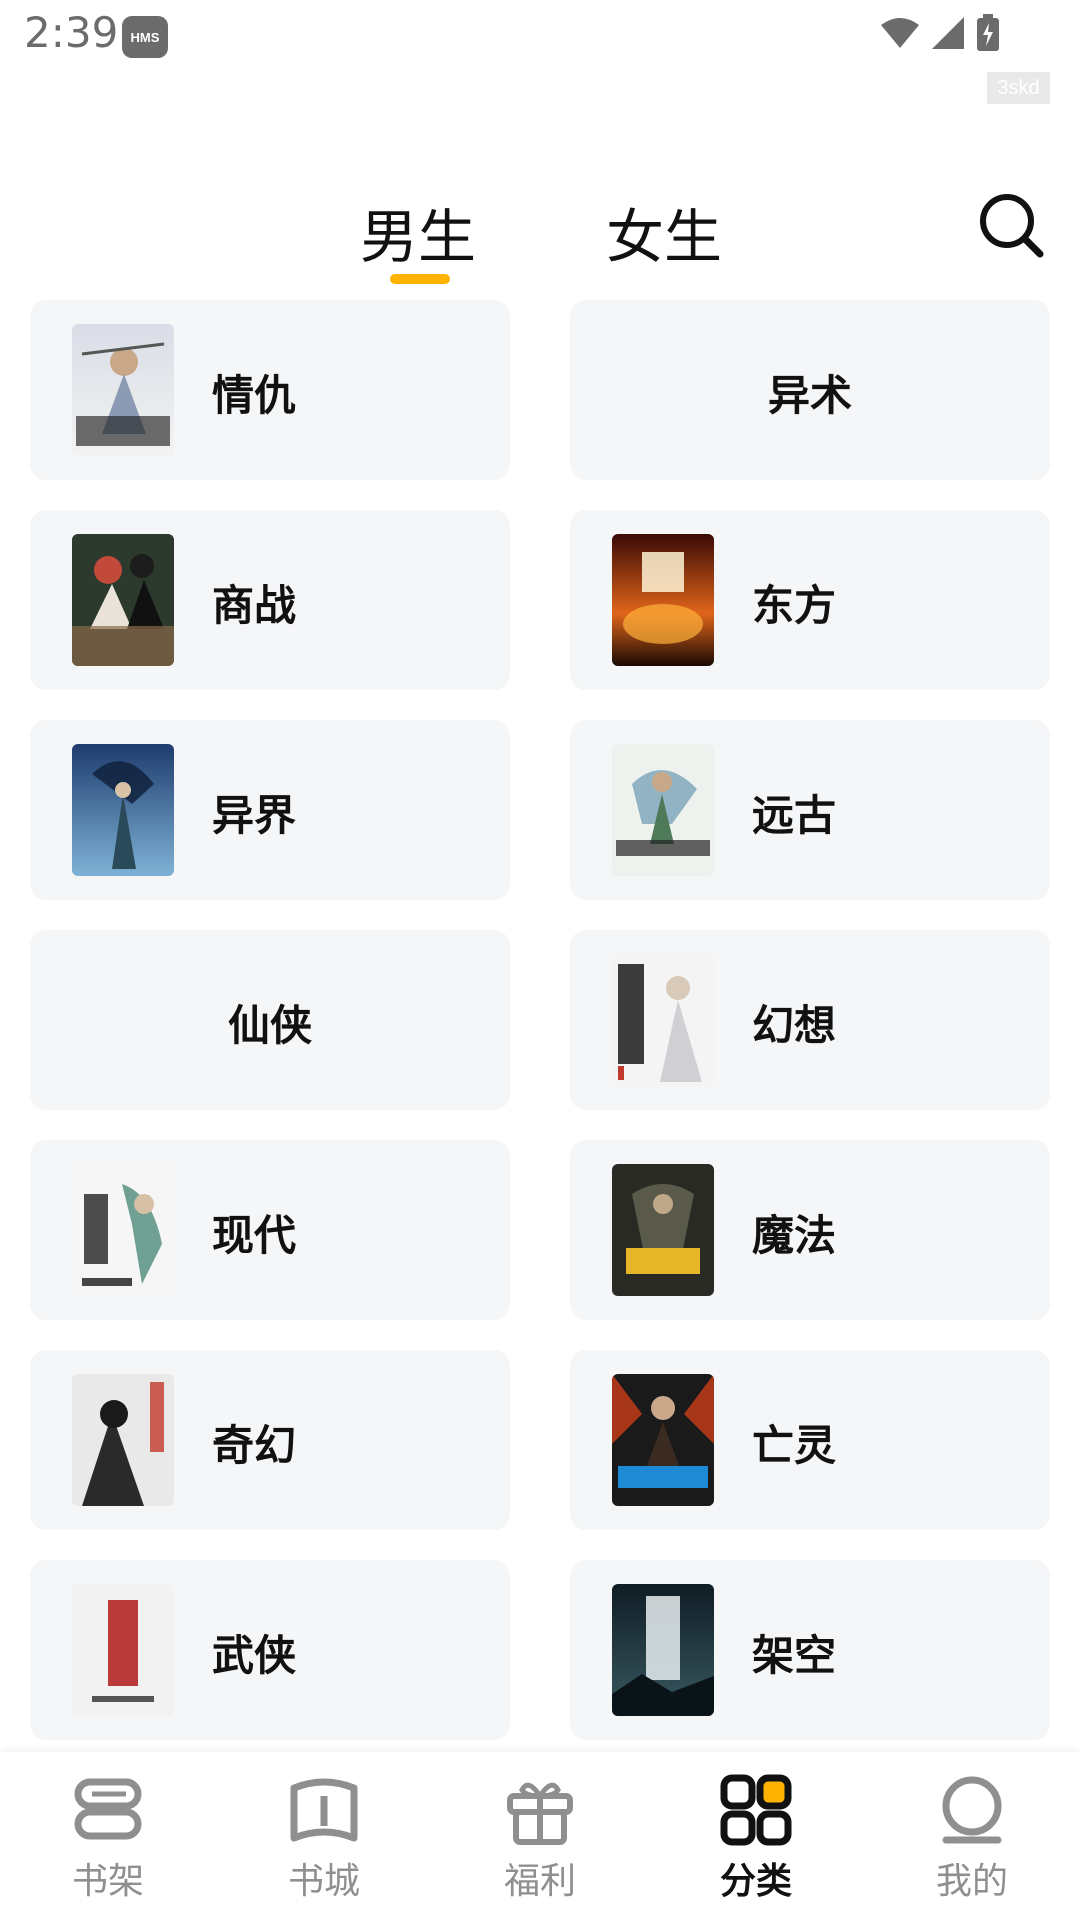 The width and height of the screenshot is (1080, 1920). I want to click on search-button, so click(1012, 226).